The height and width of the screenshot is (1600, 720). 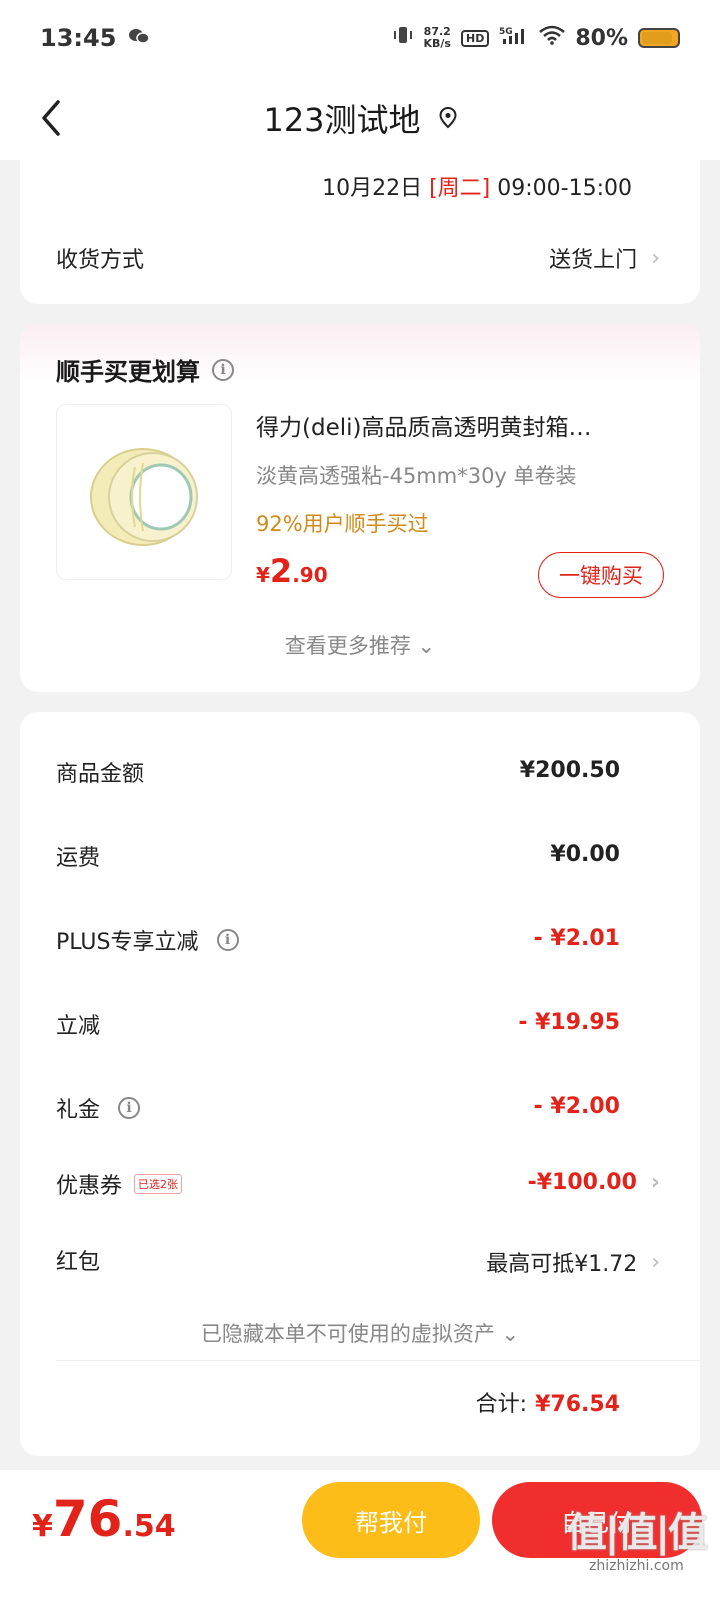 What do you see at coordinates (601, 575) in the screenshot?
I see `one-click-buy-button: 一键购买` at bounding box center [601, 575].